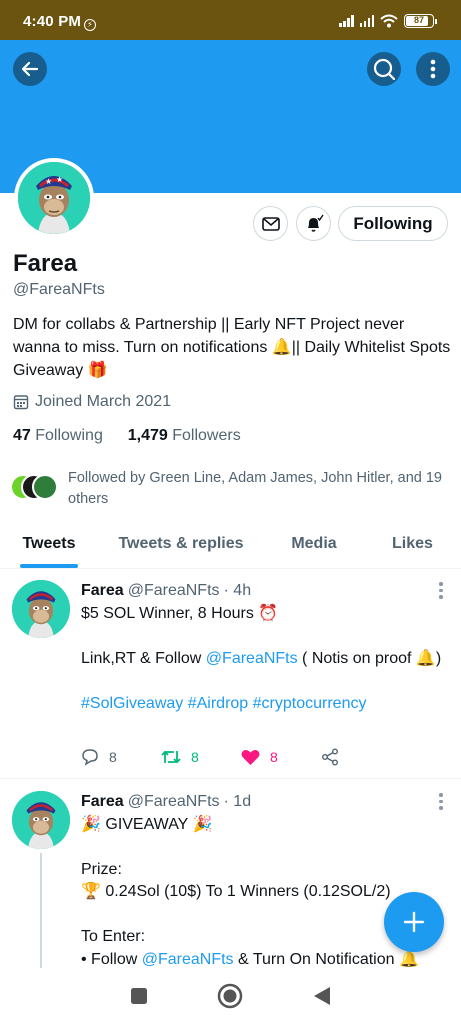  I want to click on reply-icon, so click(90, 757).